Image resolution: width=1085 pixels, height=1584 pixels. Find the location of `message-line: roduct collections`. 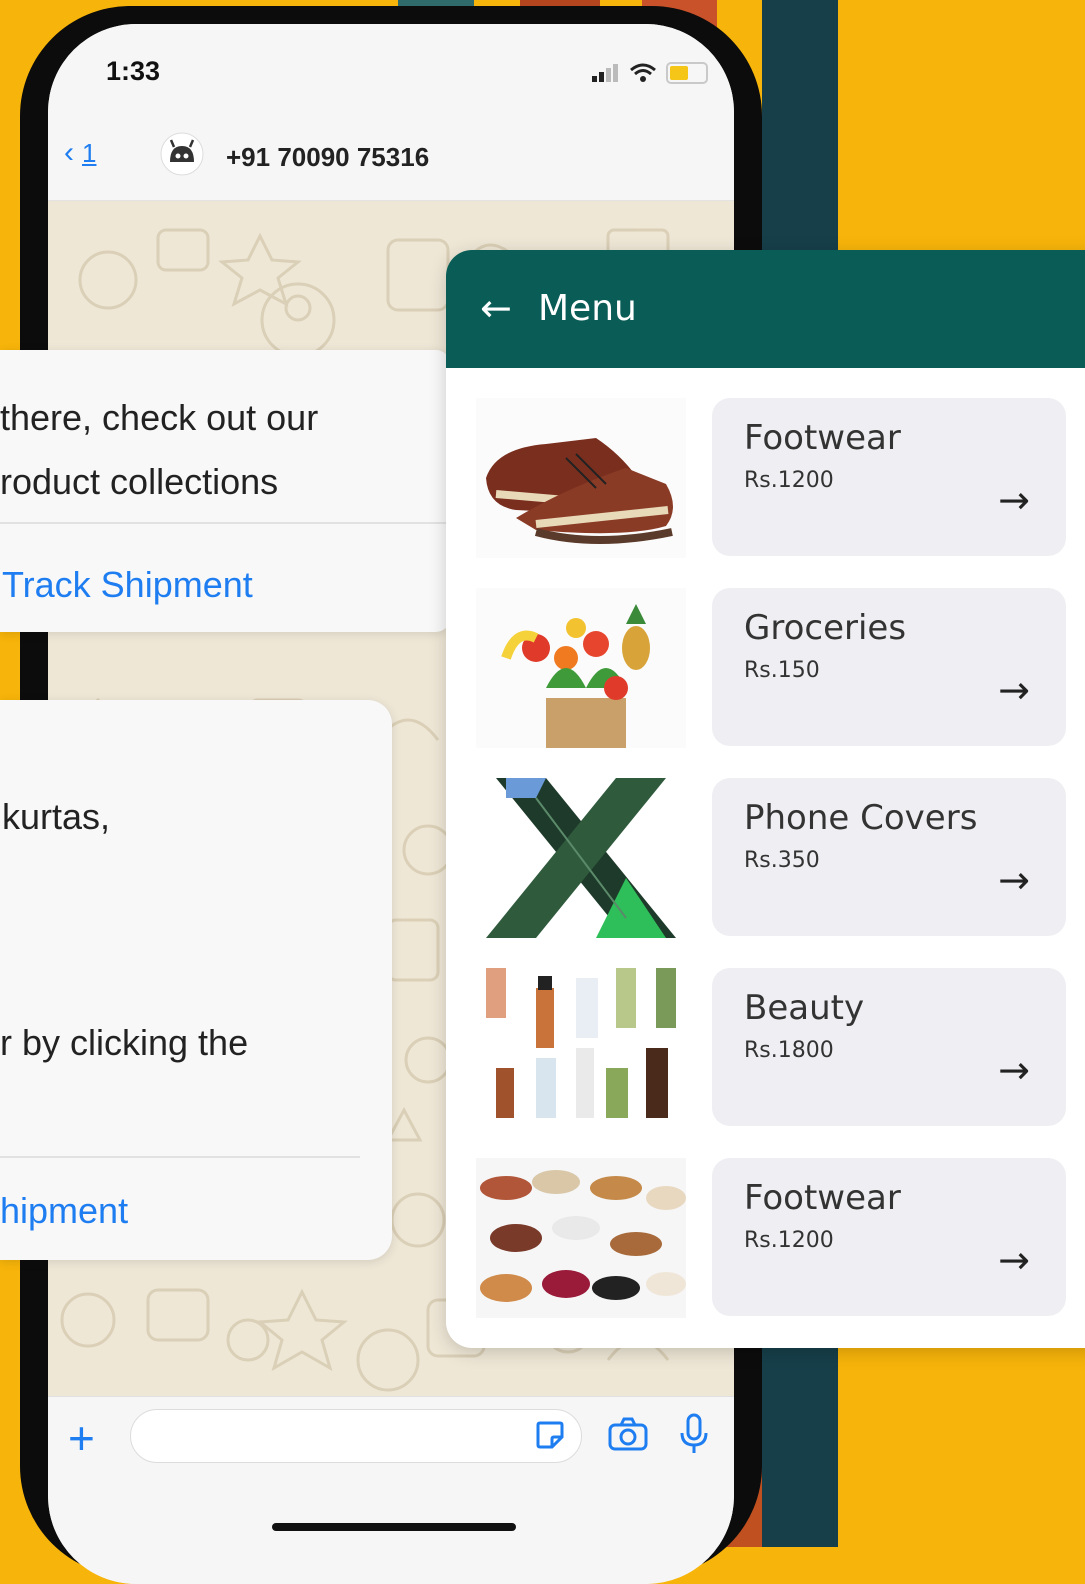

message-line: roduct collections is located at coordinates (139, 481).